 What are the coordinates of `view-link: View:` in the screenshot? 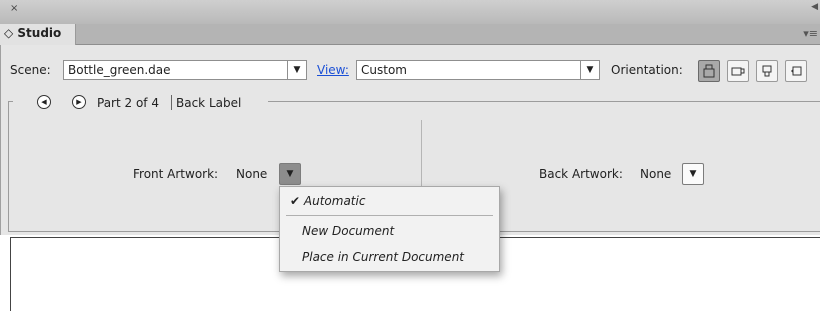 It's located at (333, 70).